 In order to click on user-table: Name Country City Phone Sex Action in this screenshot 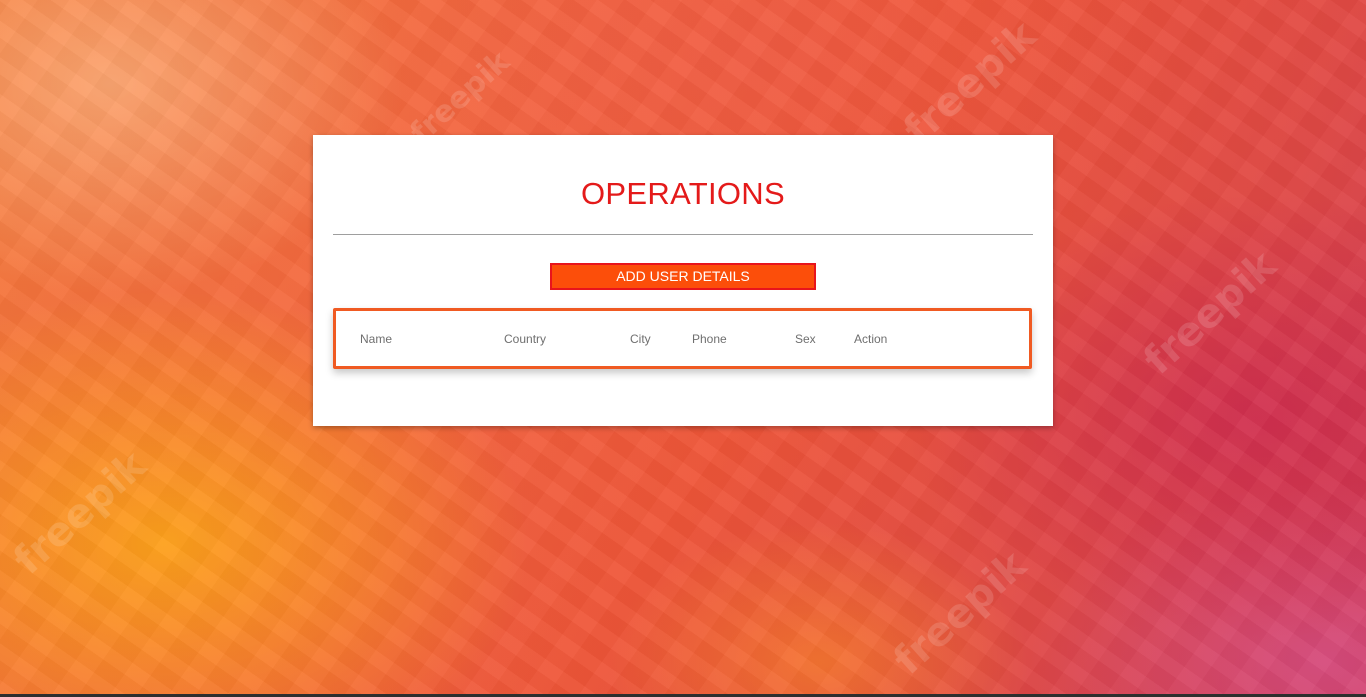, I will do `click(682, 338)`.